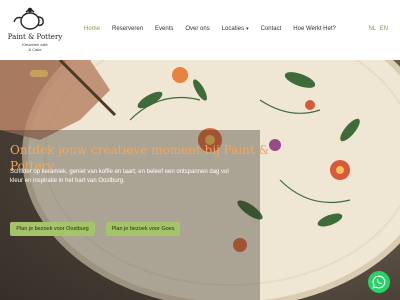 The height and width of the screenshot is (300, 400). Describe the element at coordinates (35, 47) in the screenshot. I see `brand-tagline: Keramiek café & Cake` at that location.